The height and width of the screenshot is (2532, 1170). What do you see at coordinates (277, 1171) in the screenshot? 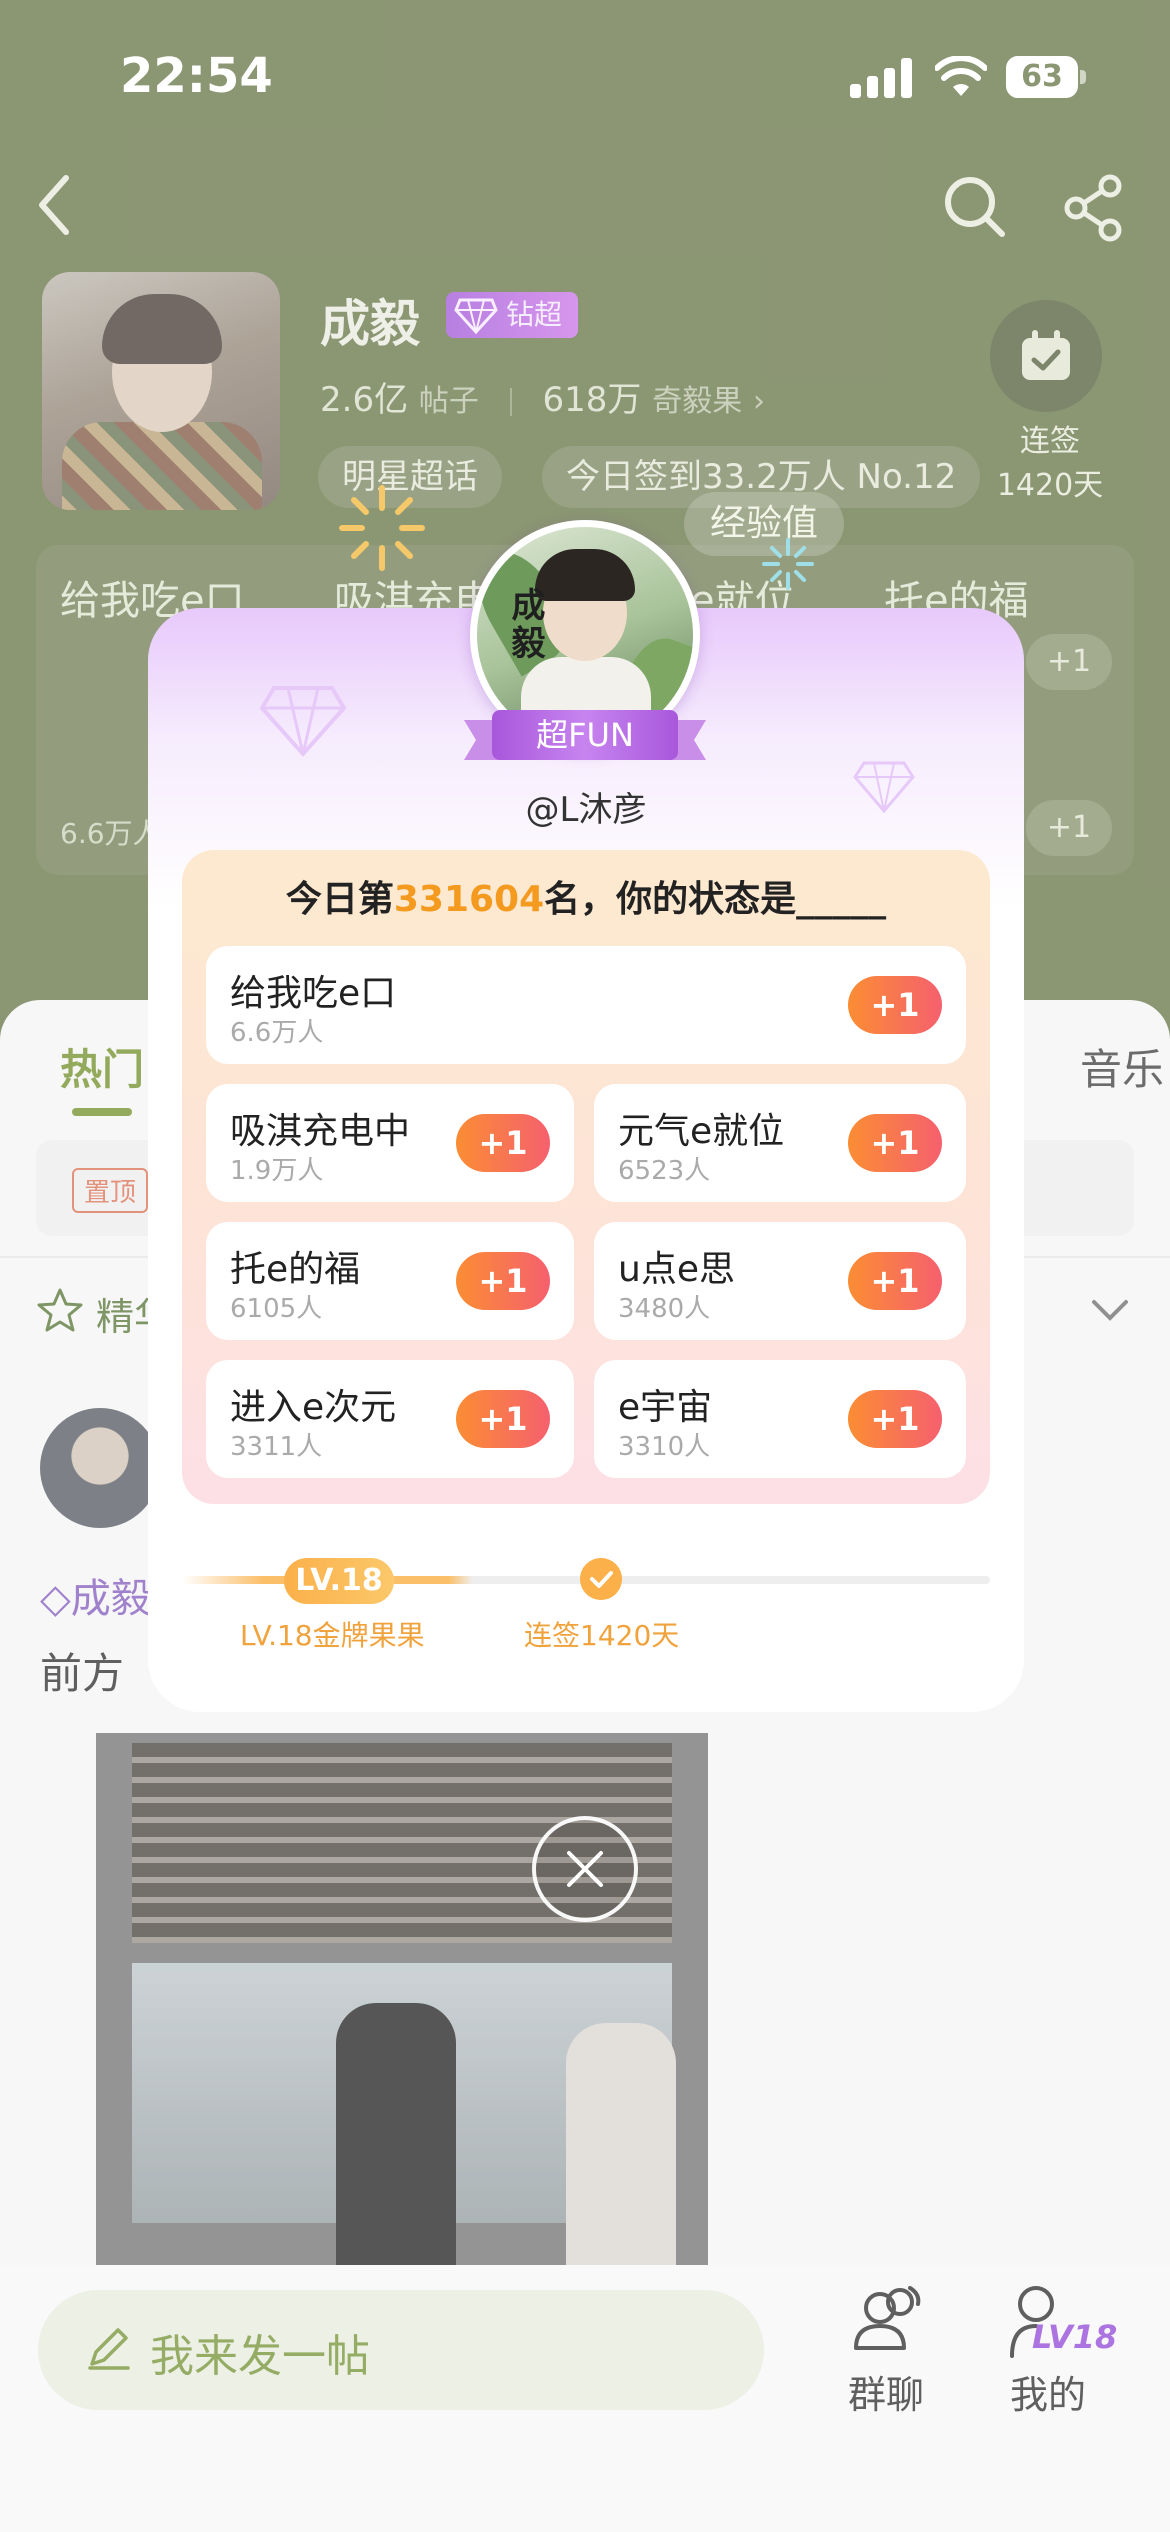
I see `status-option-count: 1.9万人` at bounding box center [277, 1171].